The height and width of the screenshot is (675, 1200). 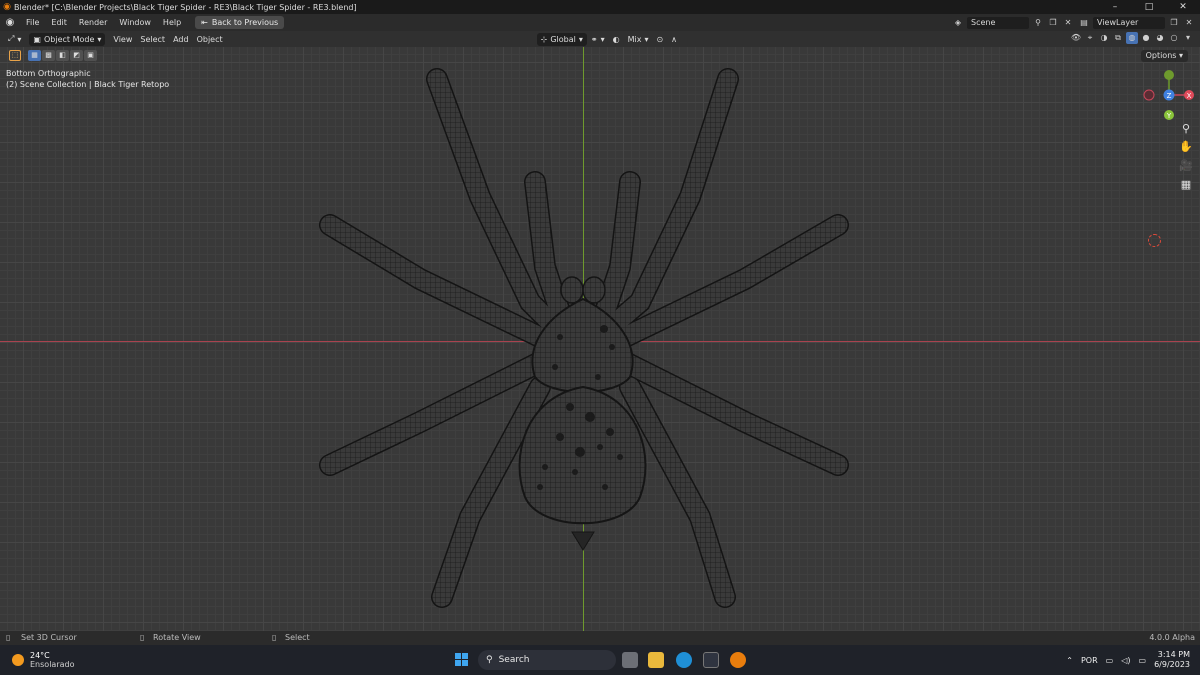 I want to click on gizmo-toggle-icon: ⌖, so click(x=1090, y=38).